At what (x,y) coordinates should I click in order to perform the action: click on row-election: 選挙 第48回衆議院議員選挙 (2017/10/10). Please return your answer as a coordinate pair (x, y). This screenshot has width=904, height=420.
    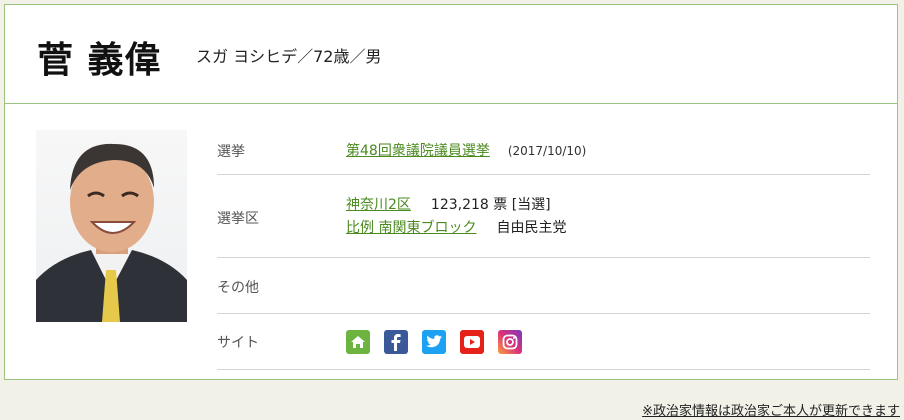
    Looking at the image, I should click on (543, 149).